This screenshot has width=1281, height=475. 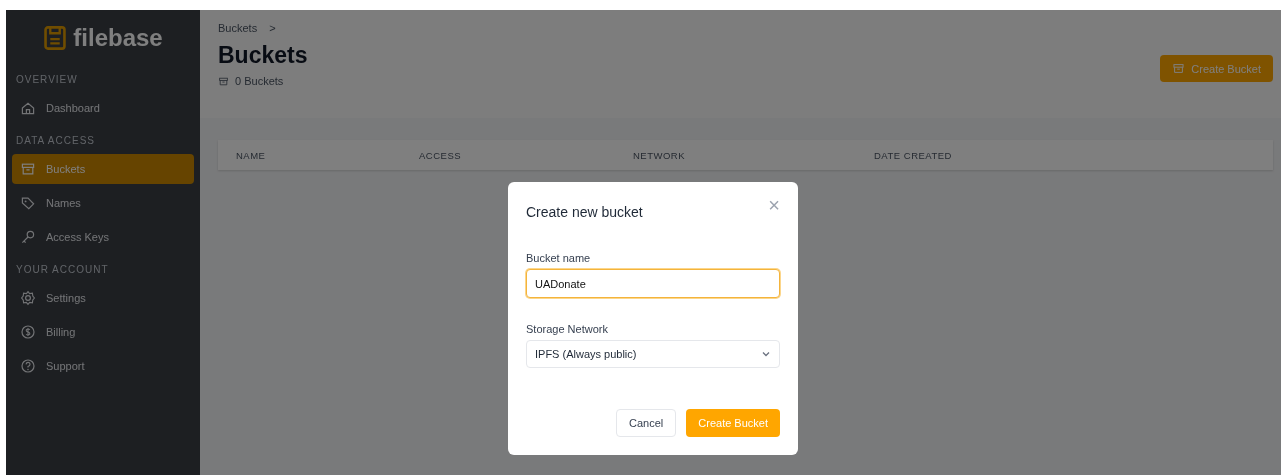 What do you see at coordinates (55, 141) in the screenshot?
I see `section-heading: DATA ACCESS` at bounding box center [55, 141].